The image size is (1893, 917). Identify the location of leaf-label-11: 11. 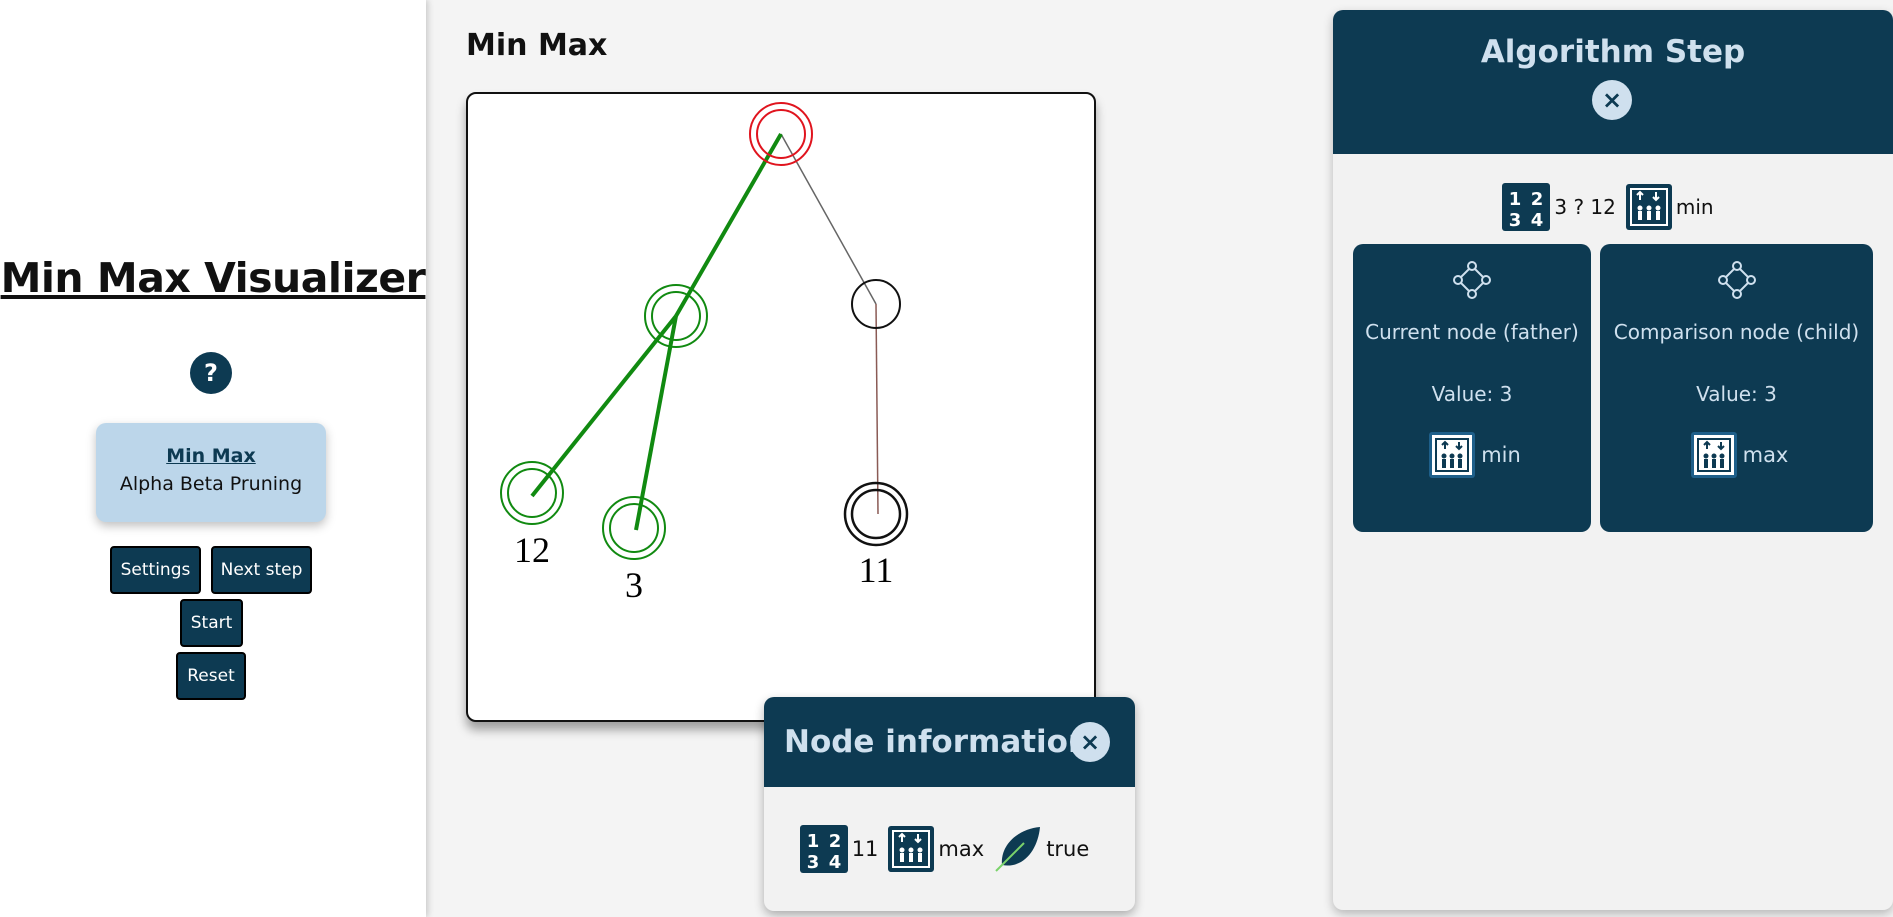
(876, 570).